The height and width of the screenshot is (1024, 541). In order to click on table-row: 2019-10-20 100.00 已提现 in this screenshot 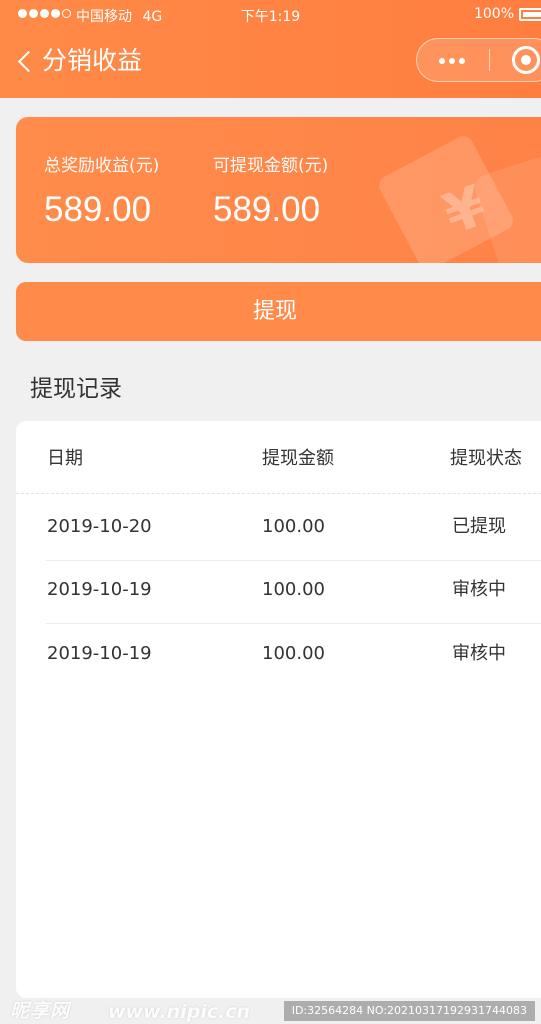, I will do `click(278, 479)`.